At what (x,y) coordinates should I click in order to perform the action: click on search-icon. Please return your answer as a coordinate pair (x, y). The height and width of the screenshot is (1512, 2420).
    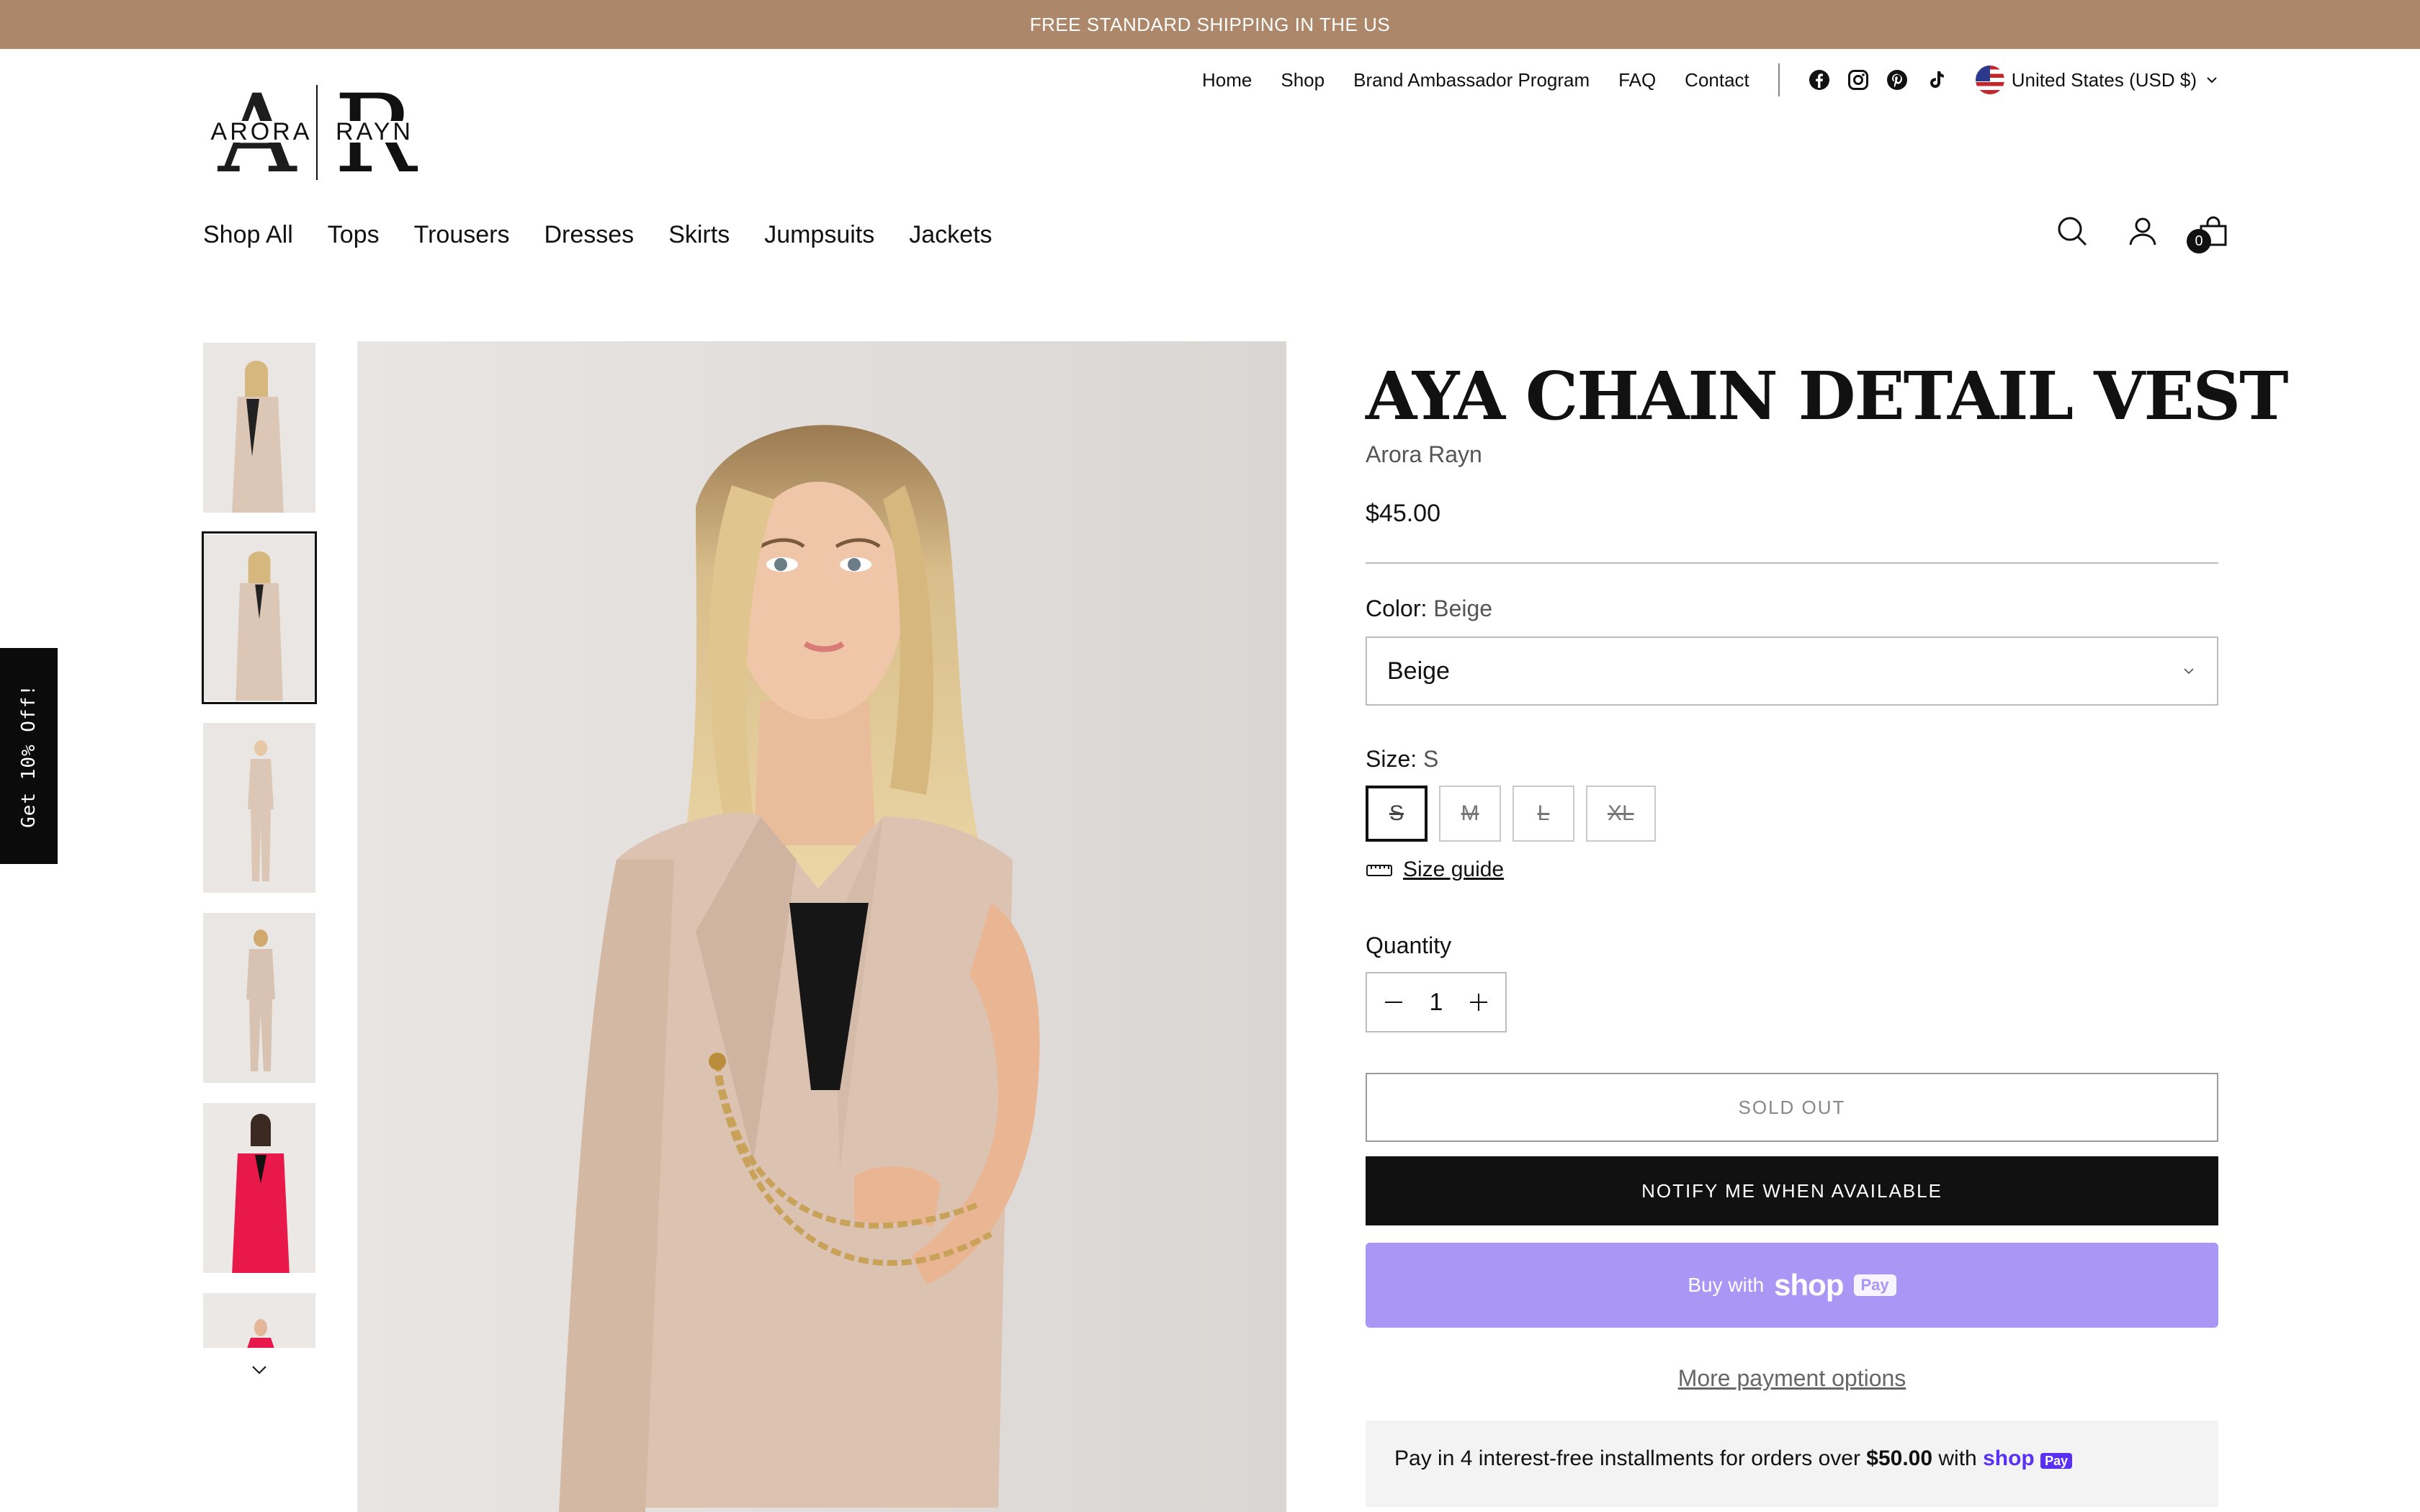
    Looking at the image, I should click on (2072, 231).